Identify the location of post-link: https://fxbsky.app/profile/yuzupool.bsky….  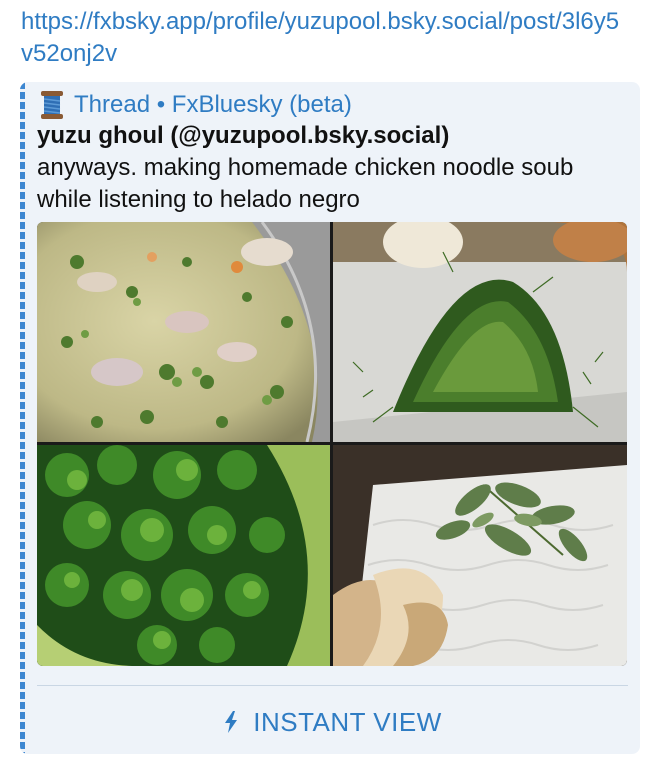
(326, 38).